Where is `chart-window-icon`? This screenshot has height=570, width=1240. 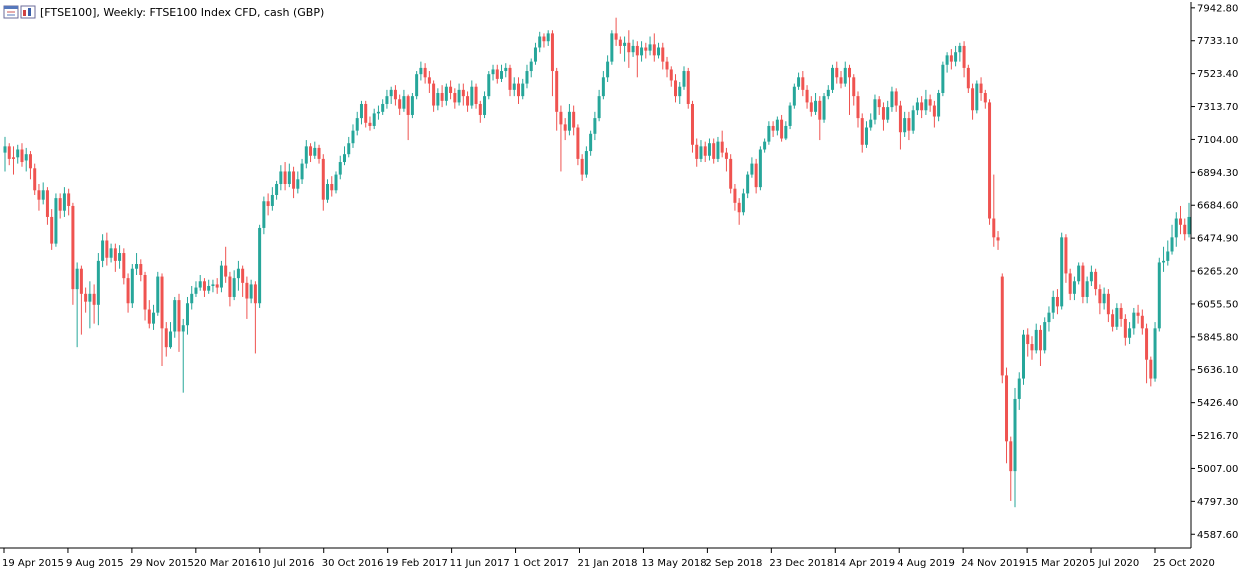 chart-window-icon is located at coordinates (11, 12).